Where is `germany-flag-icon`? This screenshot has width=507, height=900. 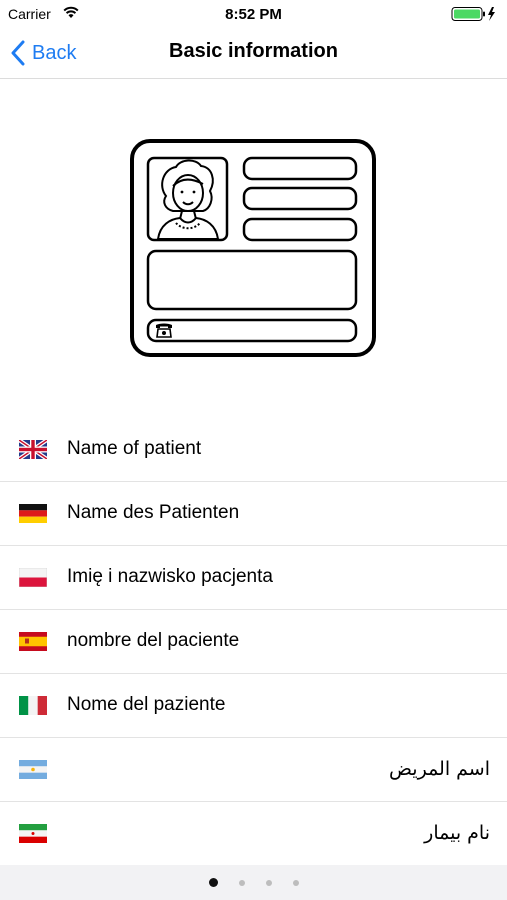 germany-flag-icon is located at coordinates (33, 513).